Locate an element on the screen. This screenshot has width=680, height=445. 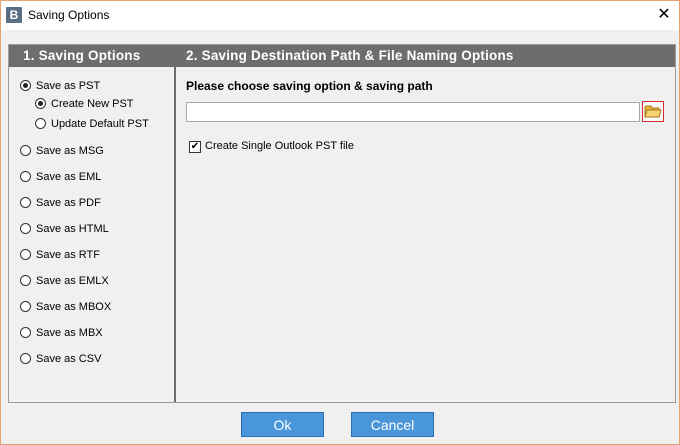
option-label: Update Default PST is located at coordinates (100, 124).